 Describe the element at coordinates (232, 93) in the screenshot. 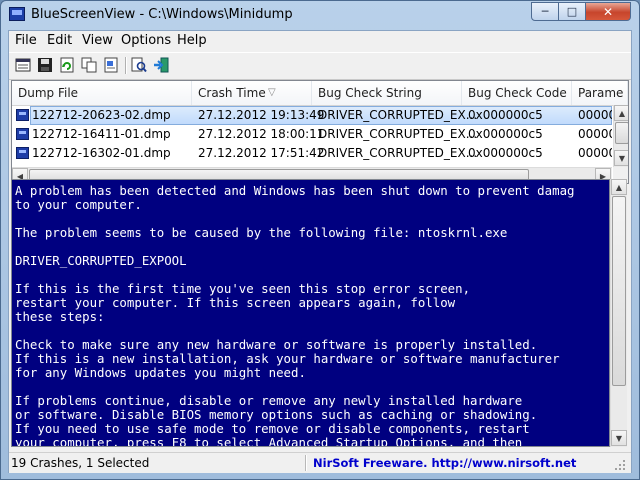

I see `column-crash-time-label: Crash Time` at that location.